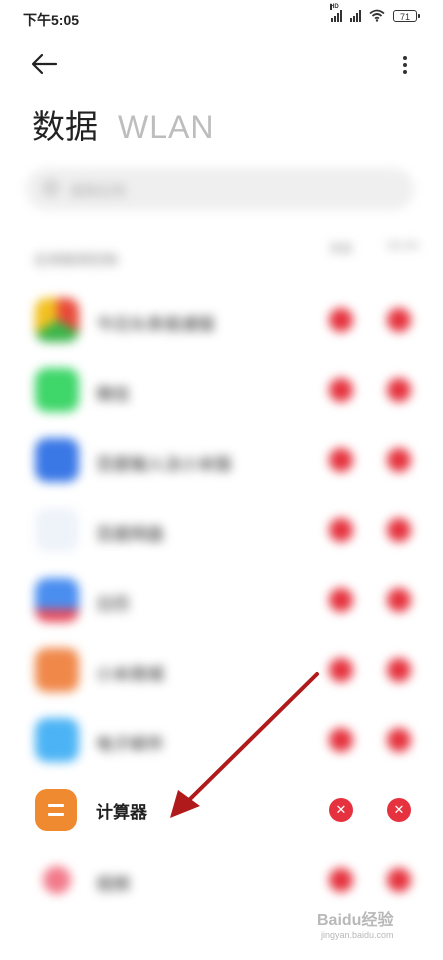 Image resolution: width=443 pixels, height=960 pixels. What do you see at coordinates (406, 15) in the screenshot?
I see `battery-icon: 71` at bounding box center [406, 15].